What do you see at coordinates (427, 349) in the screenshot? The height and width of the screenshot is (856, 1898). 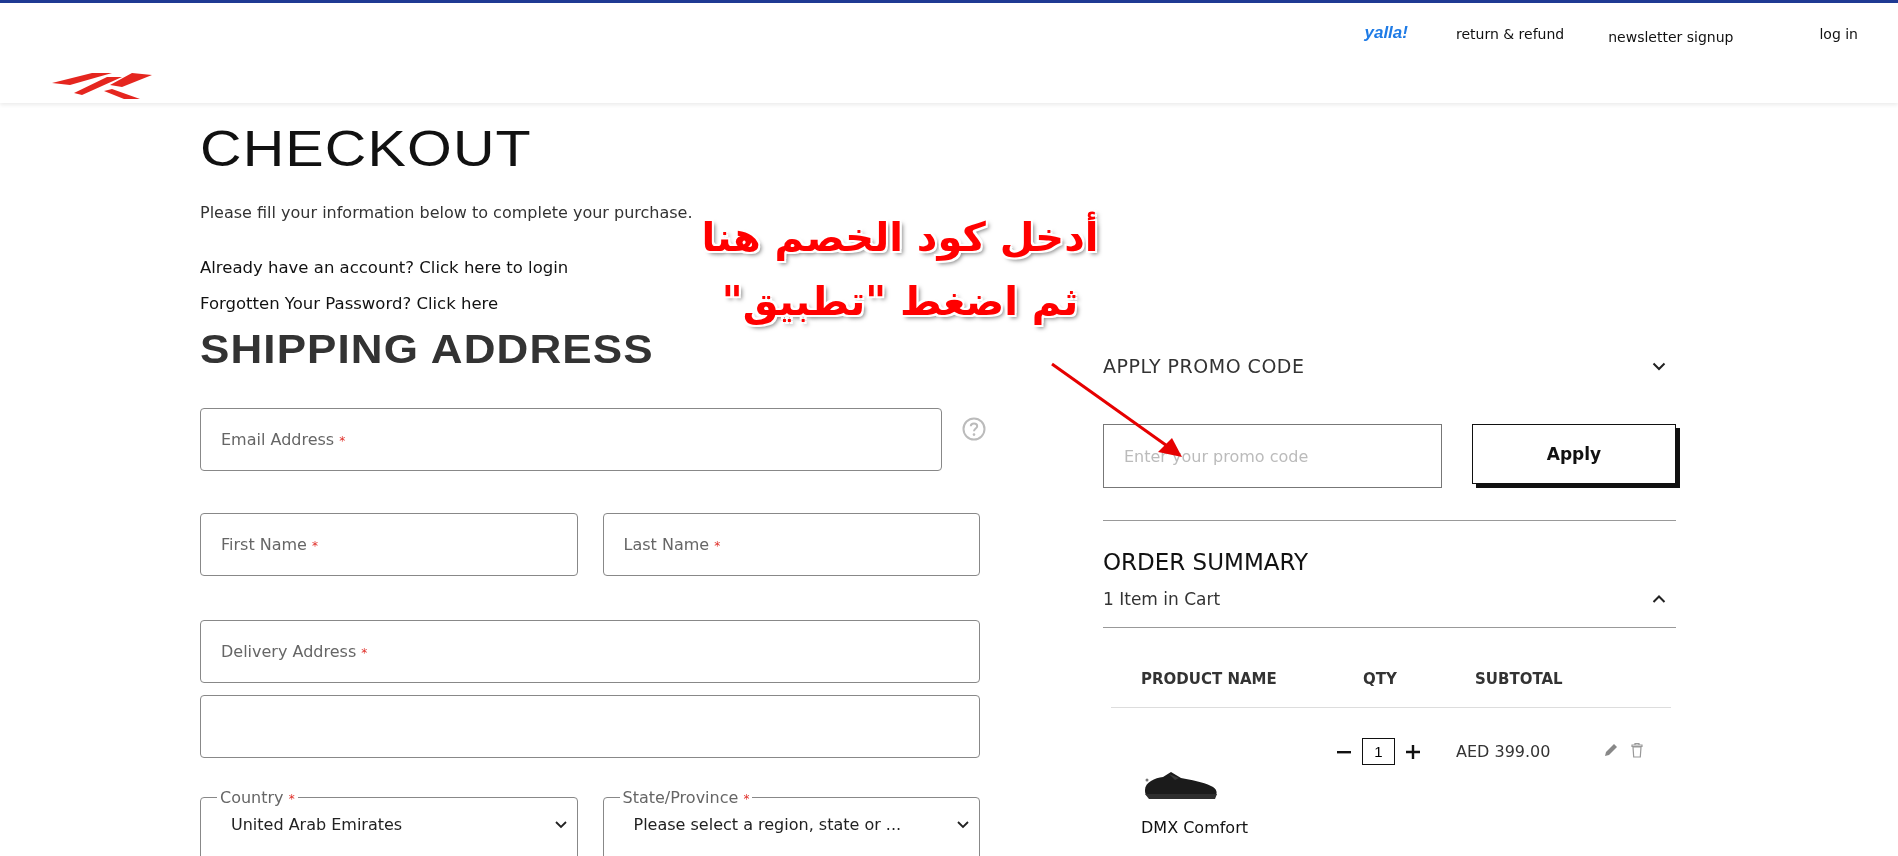 I see `section-title: SHIPPING ADDRESS` at bounding box center [427, 349].